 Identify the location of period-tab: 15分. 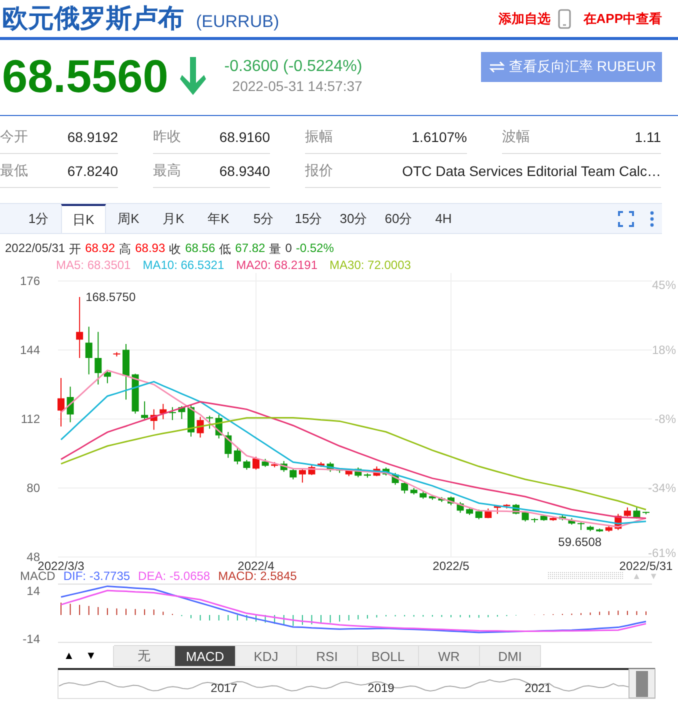
(308, 218).